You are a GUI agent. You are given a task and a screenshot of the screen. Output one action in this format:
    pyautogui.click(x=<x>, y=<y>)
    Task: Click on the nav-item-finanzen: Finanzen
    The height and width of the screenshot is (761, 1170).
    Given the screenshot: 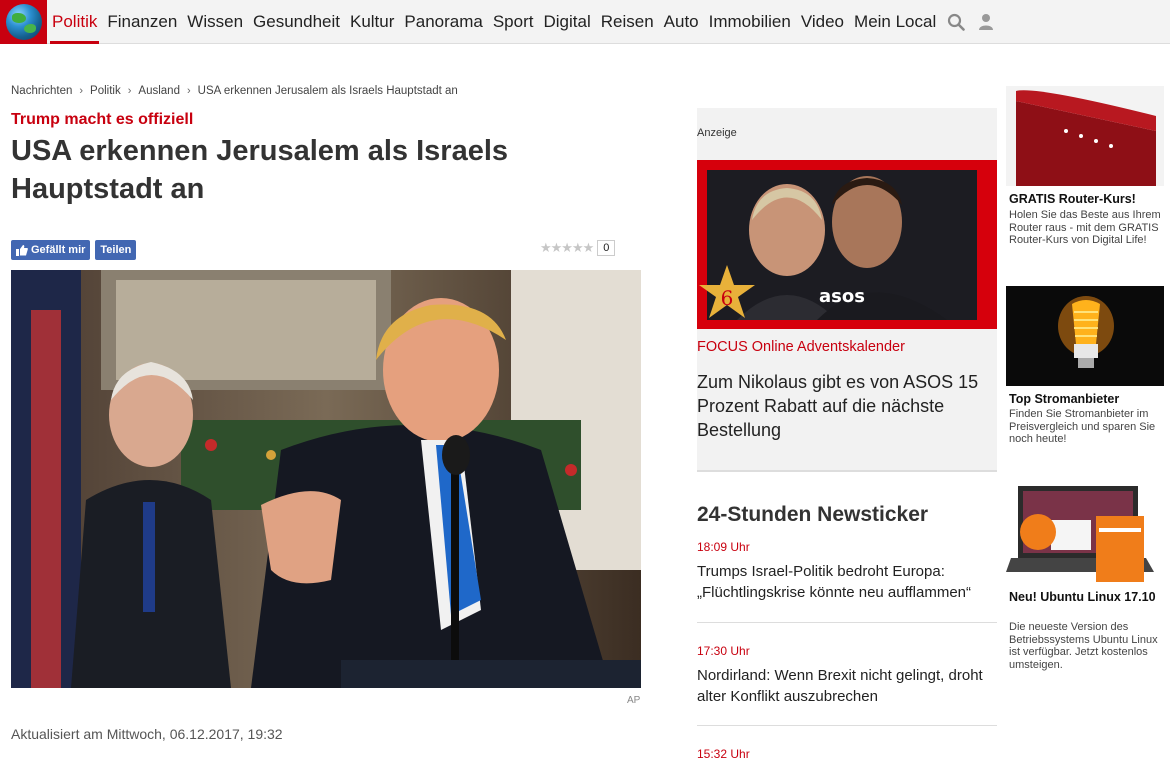 What is the action you would take?
    pyautogui.click(x=142, y=22)
    